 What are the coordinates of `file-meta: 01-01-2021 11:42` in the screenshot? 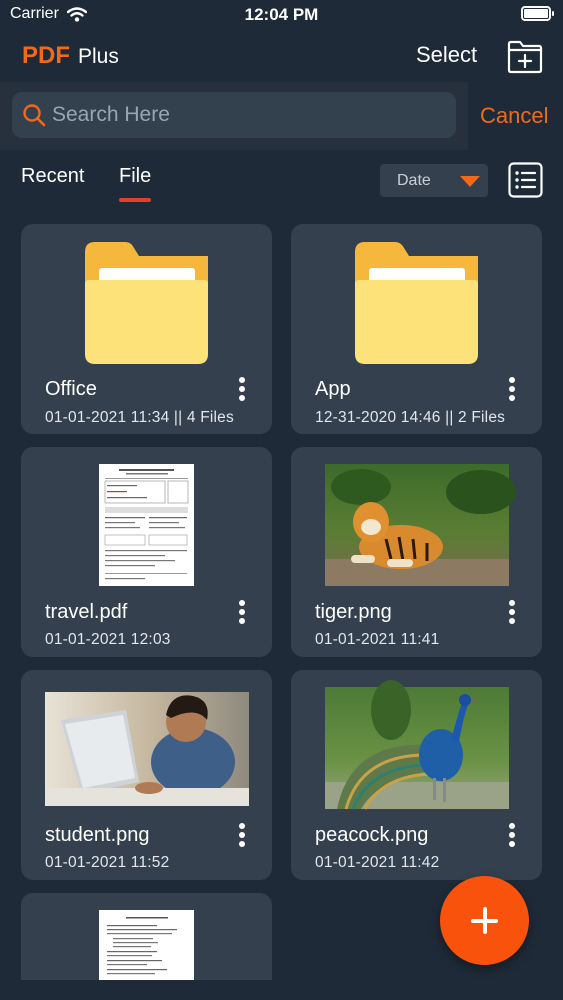 It's located at (377, 862).